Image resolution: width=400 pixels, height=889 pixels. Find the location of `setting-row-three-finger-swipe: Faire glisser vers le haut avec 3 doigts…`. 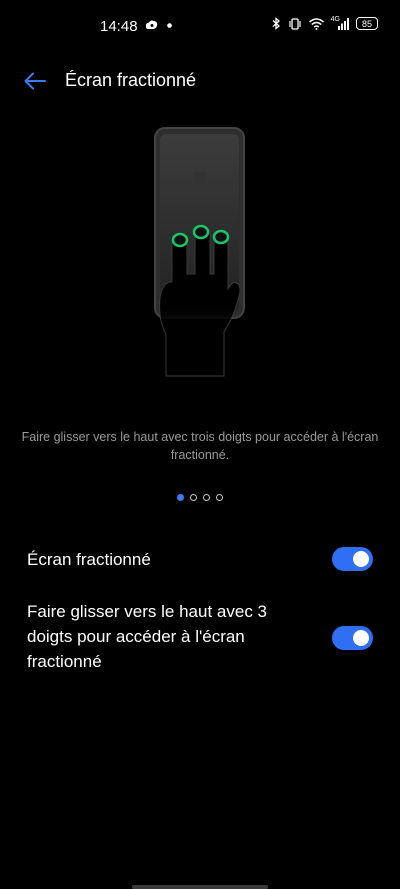

setting-row-three-finger-swipe: Faire glisser vers le haut avec 3 doigts… is located at coordinates (200, 638).